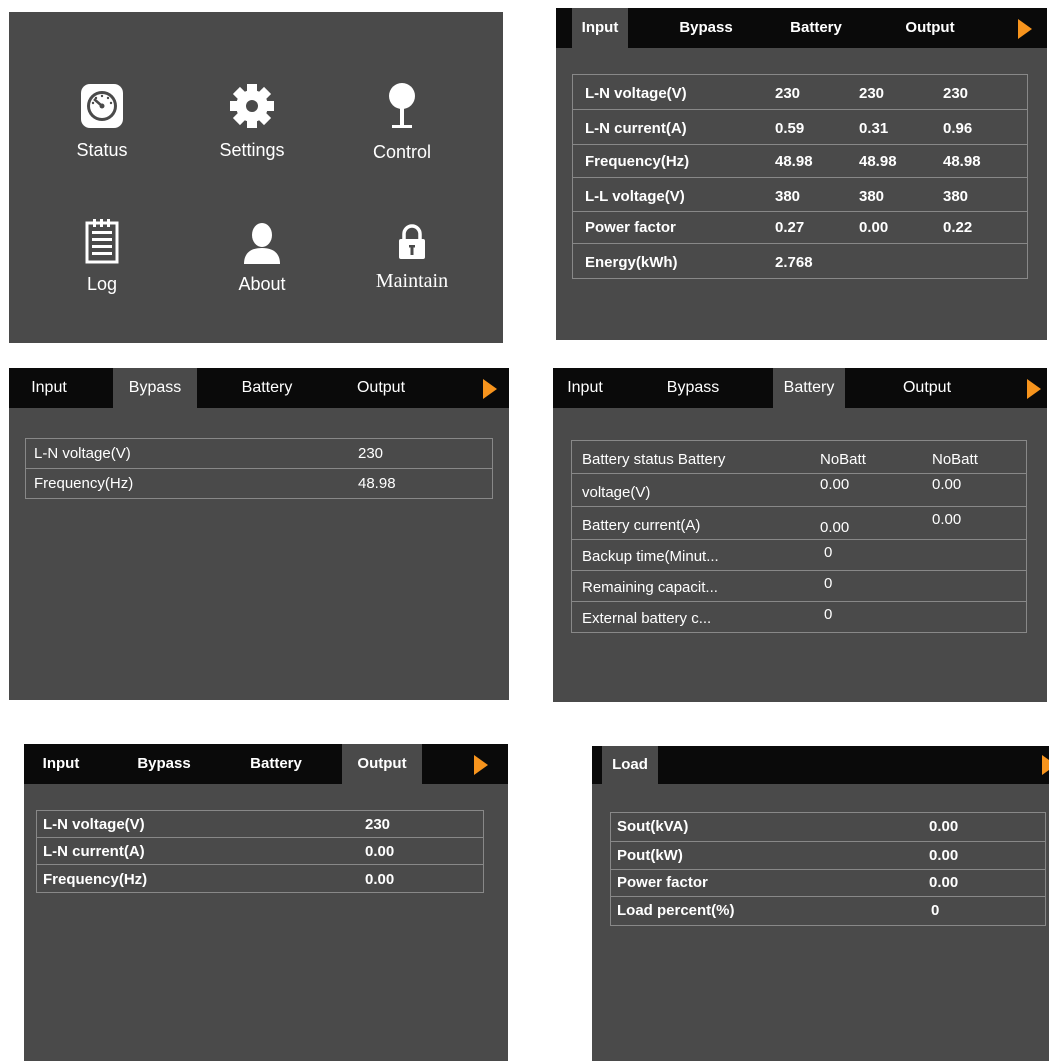 Image resolution: width=1049 pixels, height=1061 pixels. Describe the element at coordinates (872, 196) in the screenshot. I see `value-2: 380` at that location.